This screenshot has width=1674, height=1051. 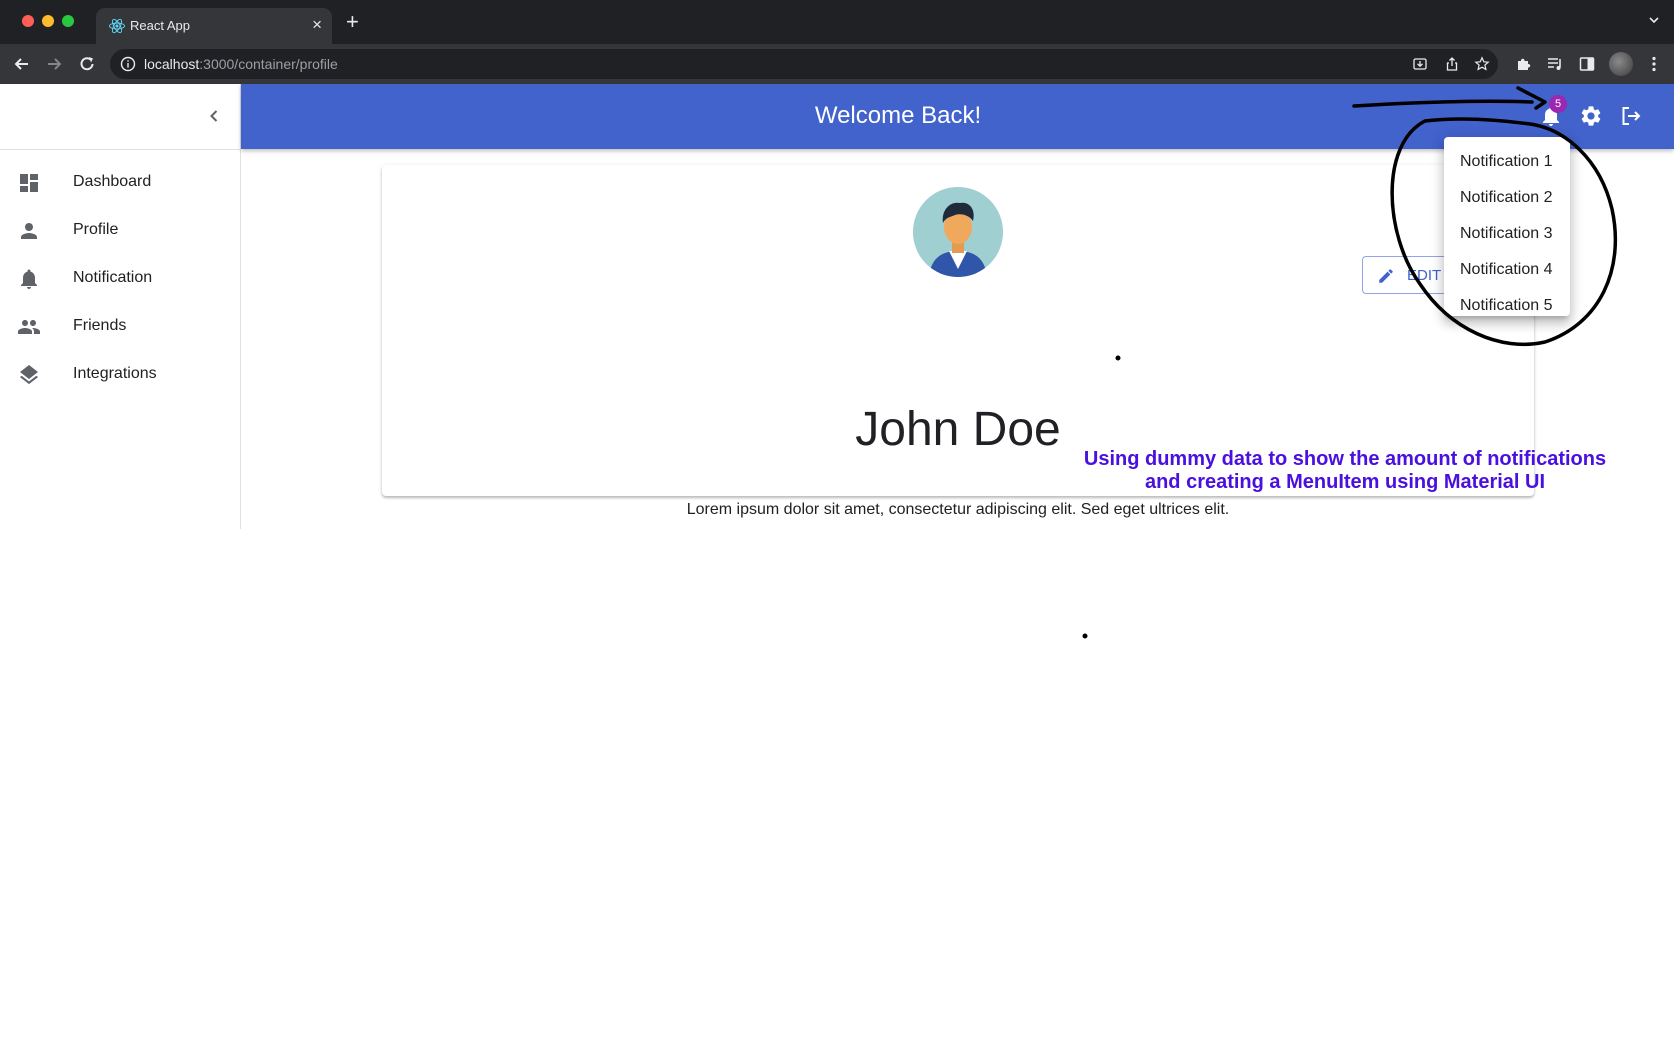 I want to click on annotation-dot, so click(x=1085, y=636).